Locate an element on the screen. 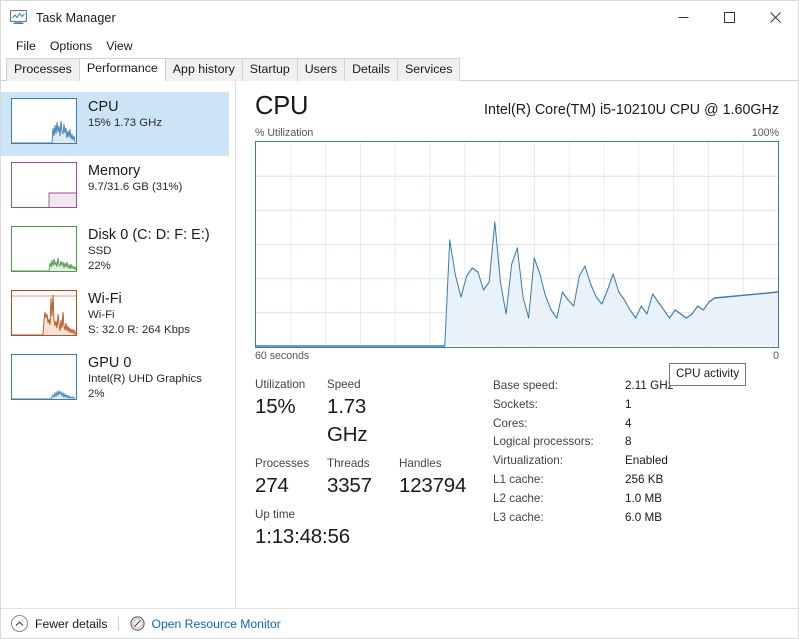  wifi-thumbnail is located at coordinates (44, 313).